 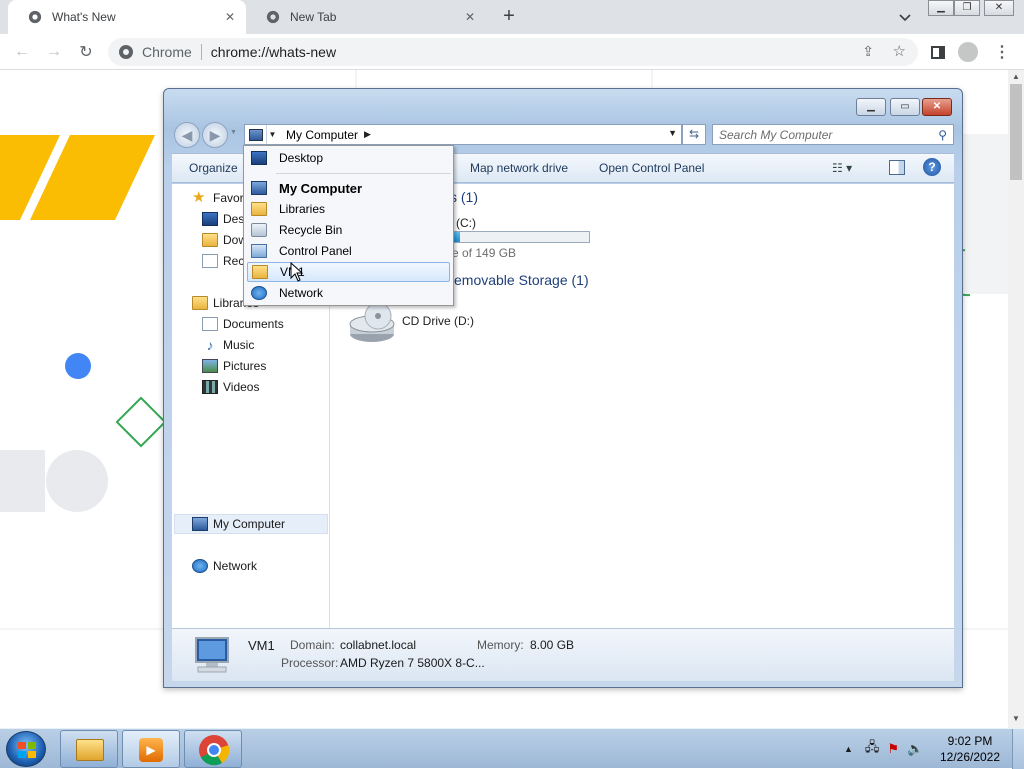 What do you see at coordinates (213, 749) in the screenshot?
I see `taskbar-chrome-button` at bounding box center [213, 749].